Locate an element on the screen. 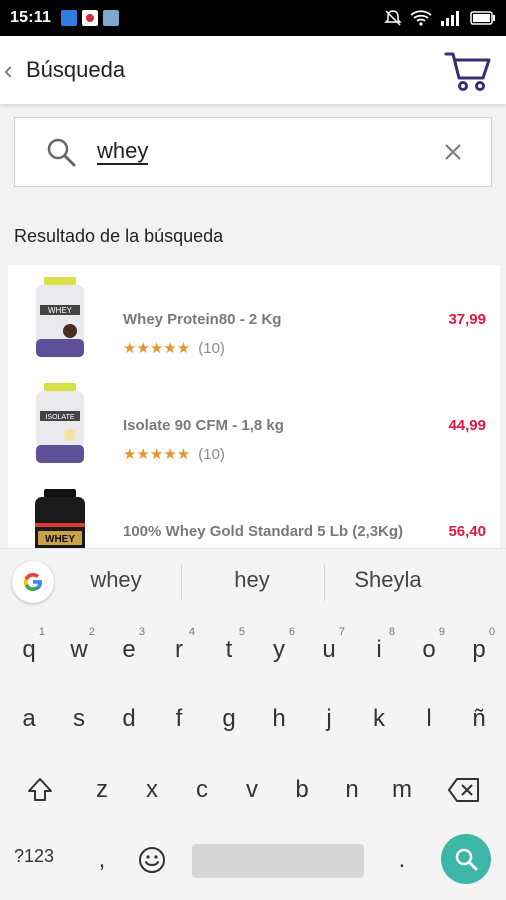 The height and width of the screenshot is (900, 506). key-label: h is located at coordinates (279, 718).